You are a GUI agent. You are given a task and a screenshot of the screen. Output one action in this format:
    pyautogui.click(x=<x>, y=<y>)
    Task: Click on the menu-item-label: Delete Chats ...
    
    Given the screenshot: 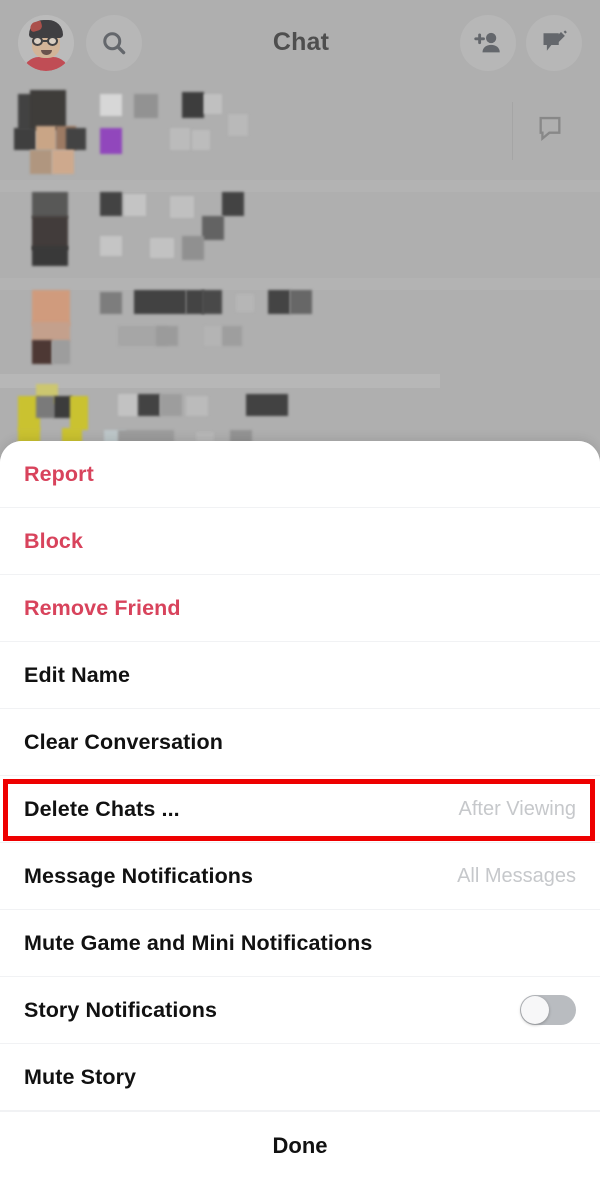 What is the action you would take?
    pyautogui.click(x=102, y=808)
    